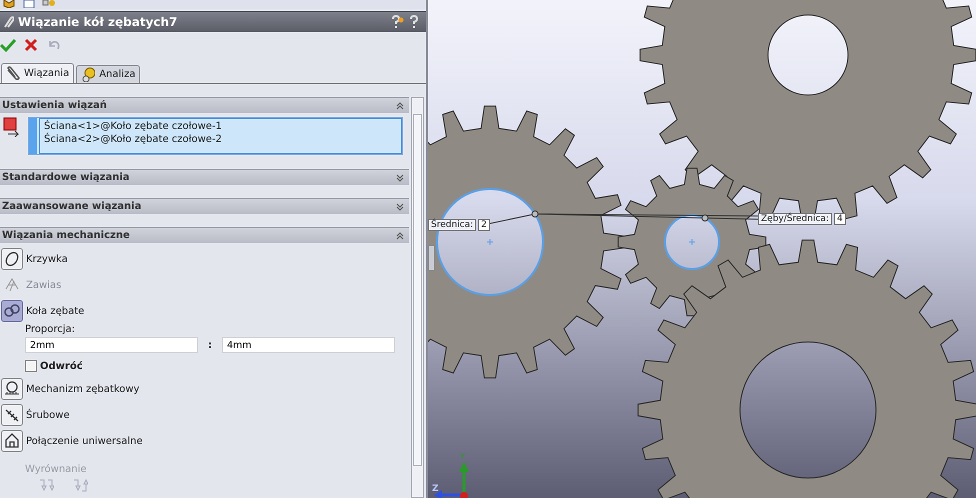 This screenshot has width=976, height=498. Describe the element at coordinates (795, 219) in the screenshot. I see `dimension-label: Zęby/Średnica:` at that location.